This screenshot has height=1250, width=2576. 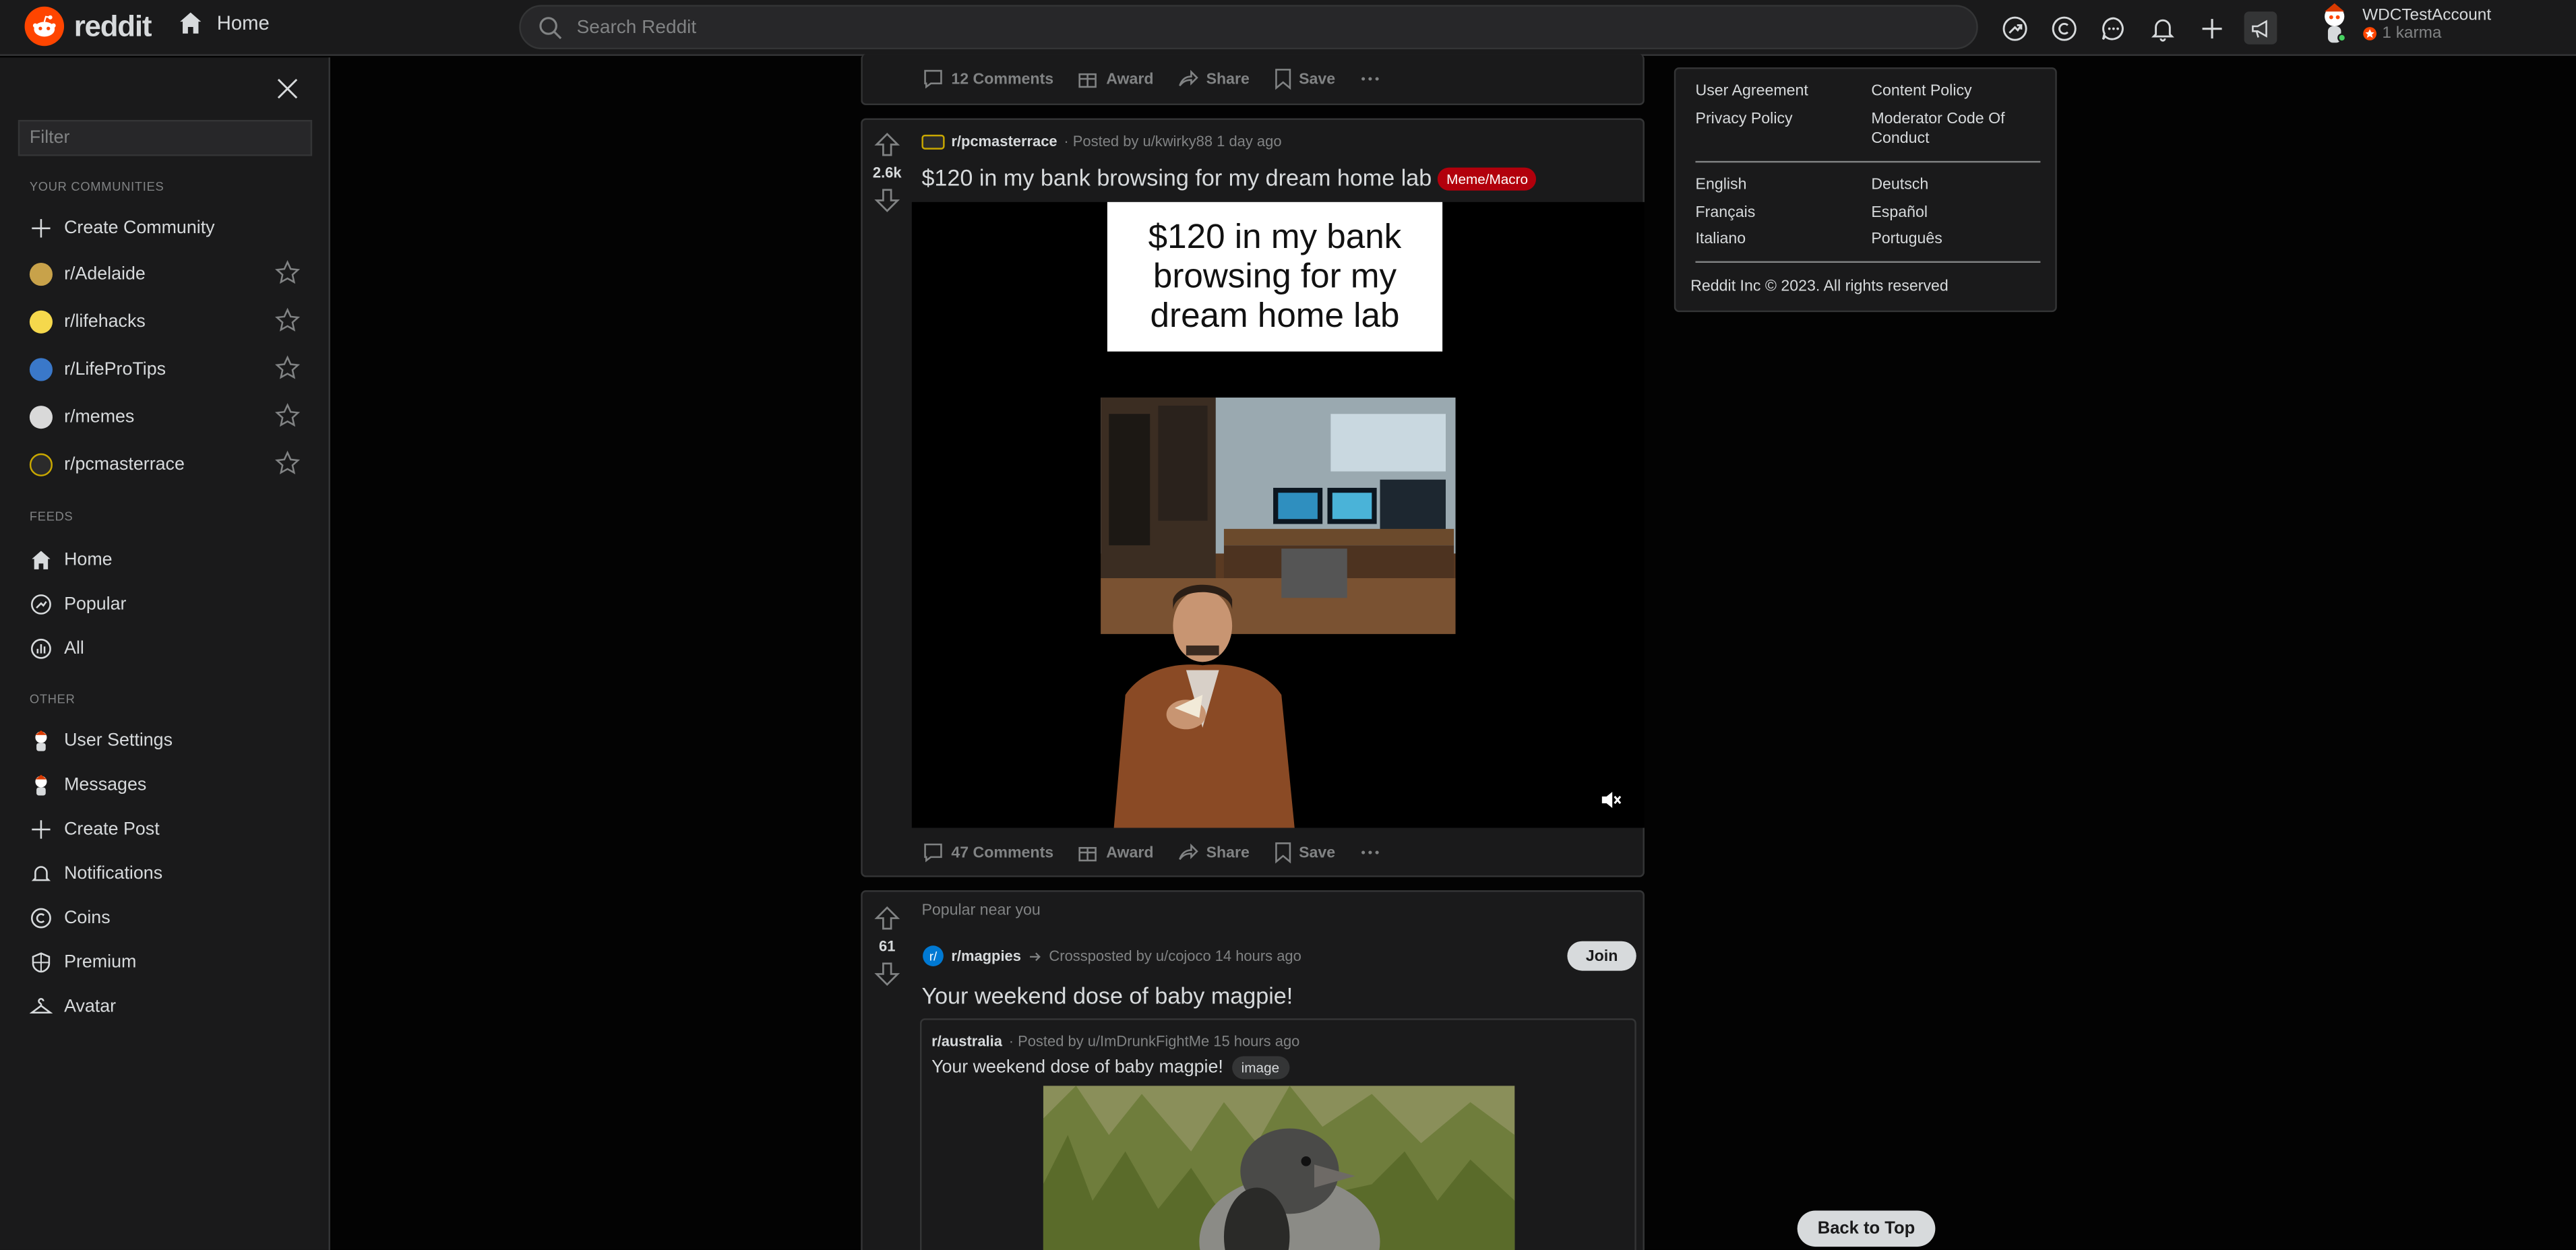 I want to click on posted-by: · Posted by u/kwirky88 1 day ago, so click(x=1172, y=141).